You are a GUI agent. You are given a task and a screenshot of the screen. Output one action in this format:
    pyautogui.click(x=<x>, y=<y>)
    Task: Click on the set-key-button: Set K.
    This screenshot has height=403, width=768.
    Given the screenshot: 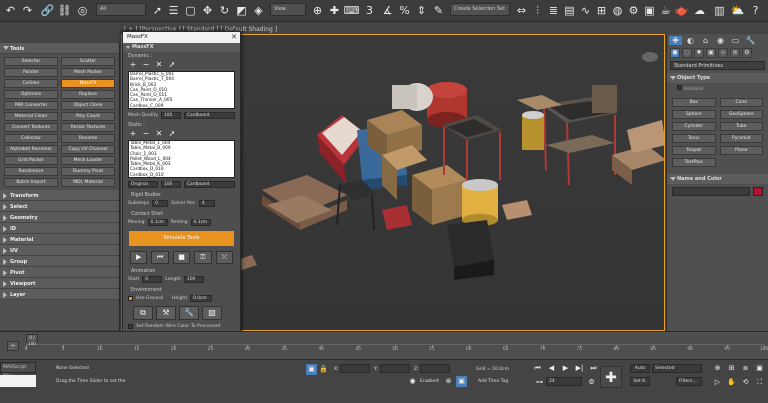 What is the action you would take?
    pyautogui.click(x=640, y=381)
    